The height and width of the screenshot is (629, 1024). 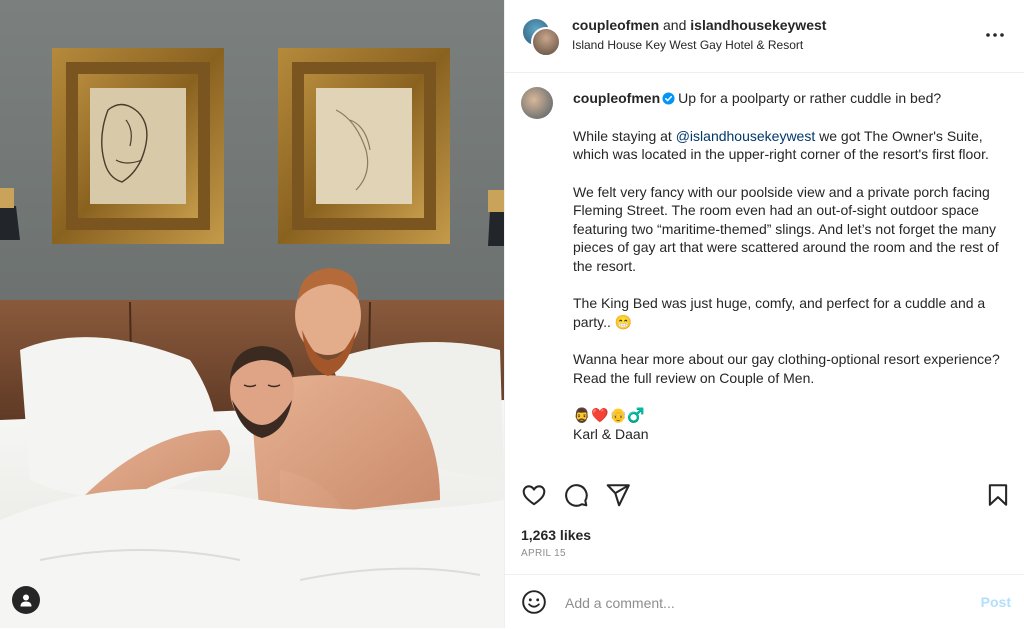 I want to click on emoji-icon, so click(x=534, y=602).